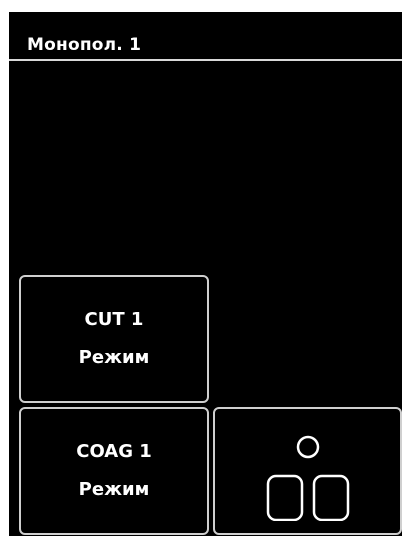  Describe the element at coordinates (114, 319) in the screenshot. I see `cut-mode-name: CUT 1` at that location.